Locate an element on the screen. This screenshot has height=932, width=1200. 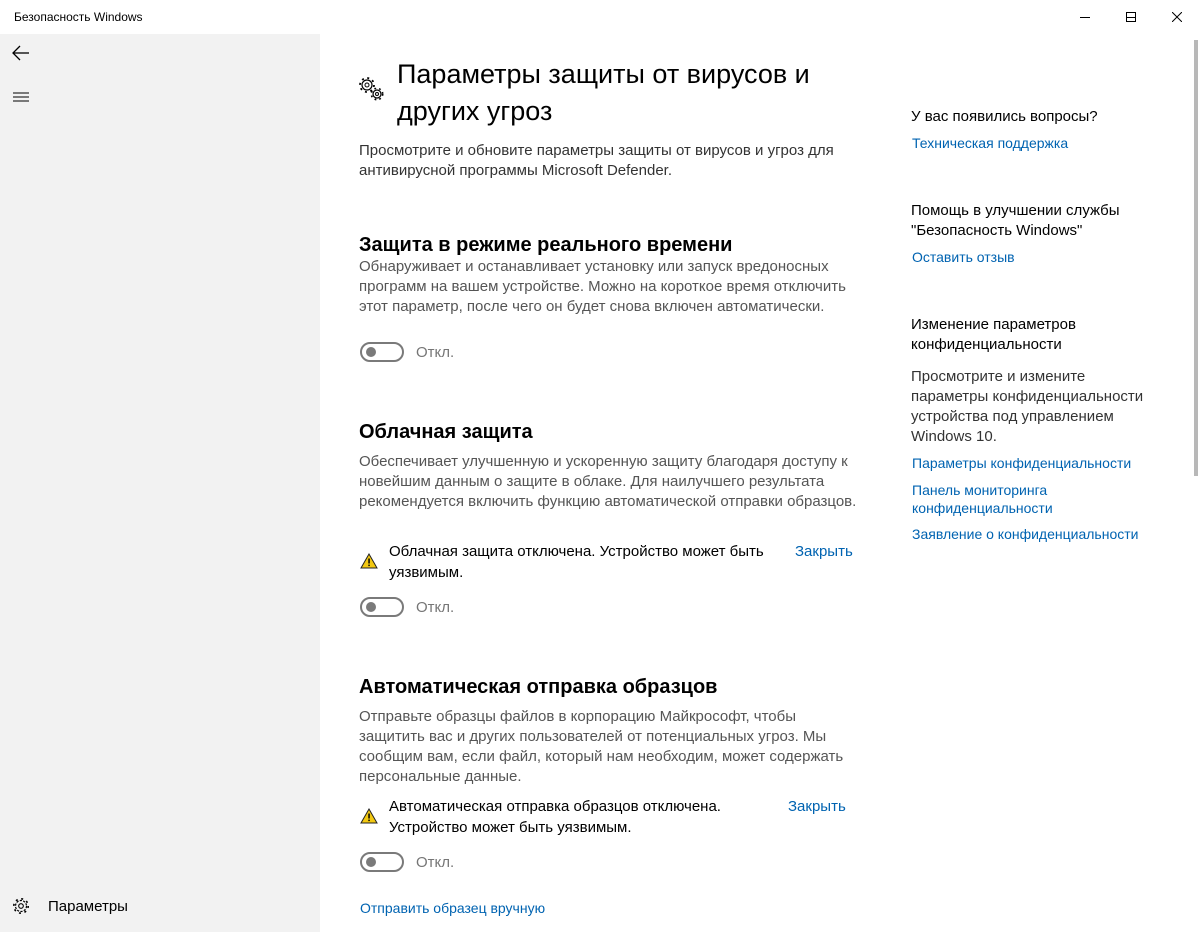
gear-icon is located at coordinates (21, 906).